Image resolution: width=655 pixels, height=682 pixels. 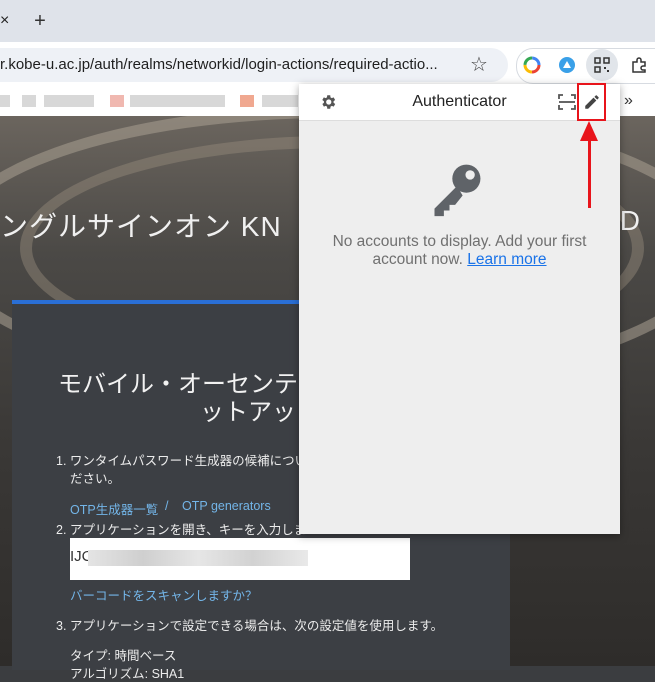 What do you see at coordinates (164, 594) in the screenshot?
I see `scan-barcode-link: バーコードをスキャンしますか？` at bounding box center [164, 594].